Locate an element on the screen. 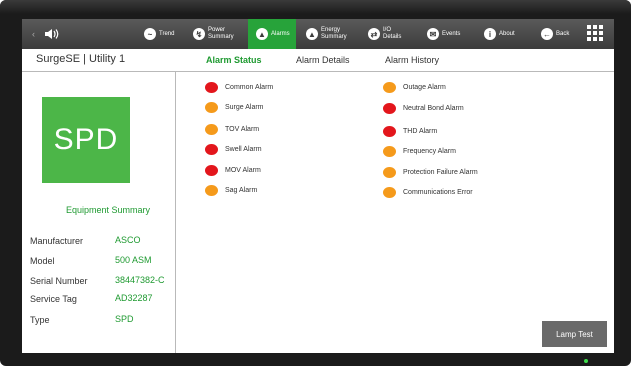 The image size is (631, 366). alarm-label: MOV Alarm is located at coordinates (243, 170).